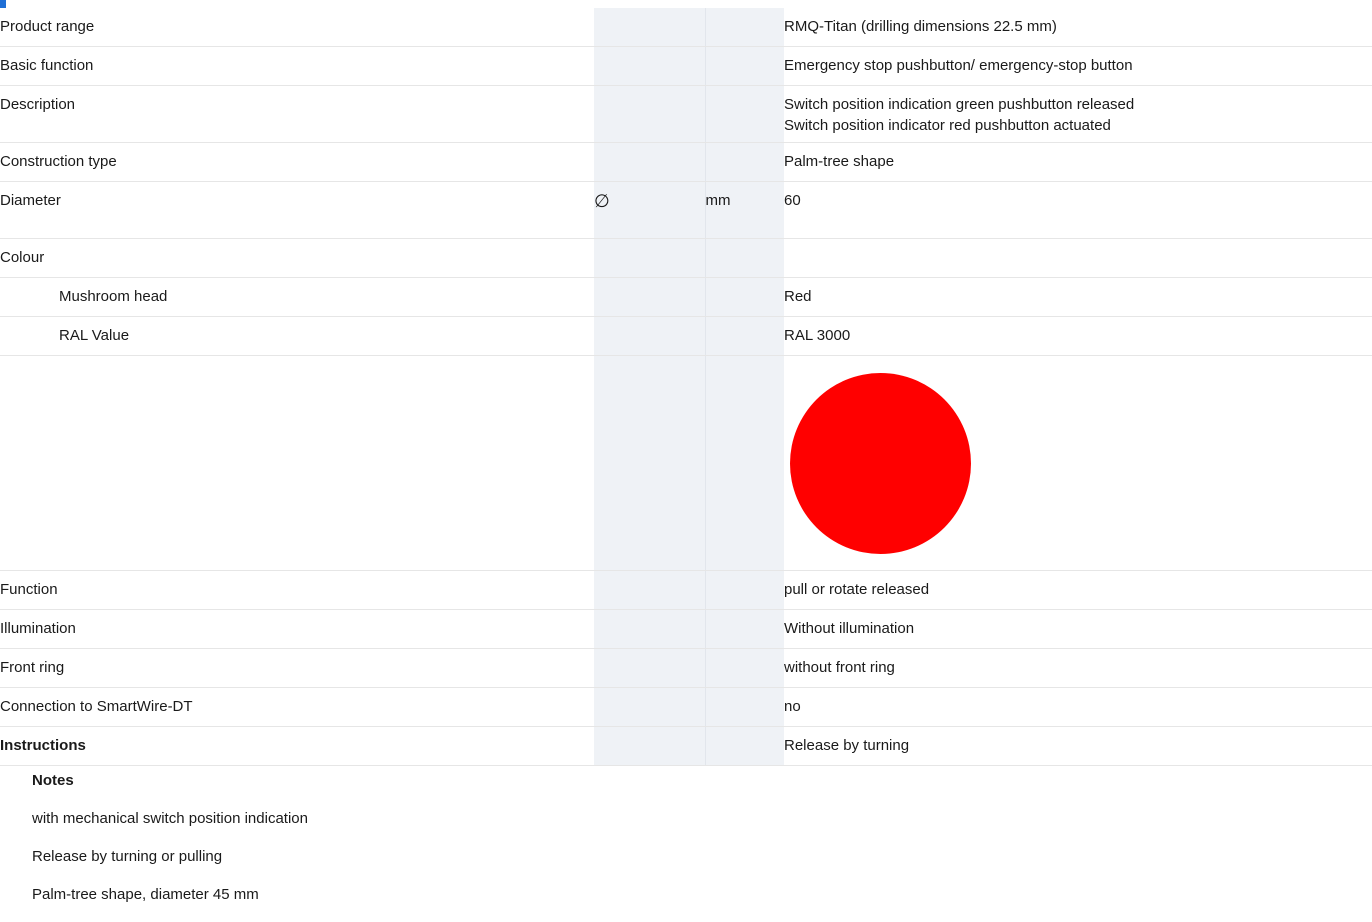 The image size is (1372, 922). Describe the element at coordinates (127, 856) in the screenshot. I see `note-item: Release by turning or pulling` at that location.